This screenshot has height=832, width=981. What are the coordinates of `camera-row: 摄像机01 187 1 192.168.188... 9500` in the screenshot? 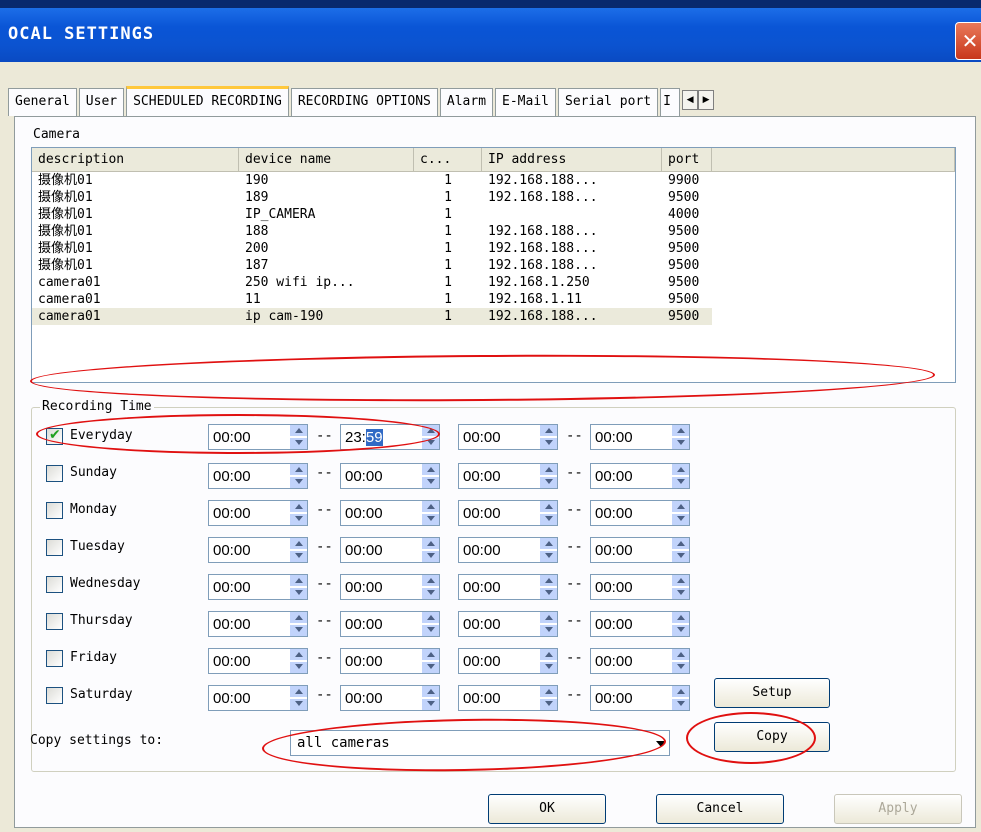 It's located at (493, 265).